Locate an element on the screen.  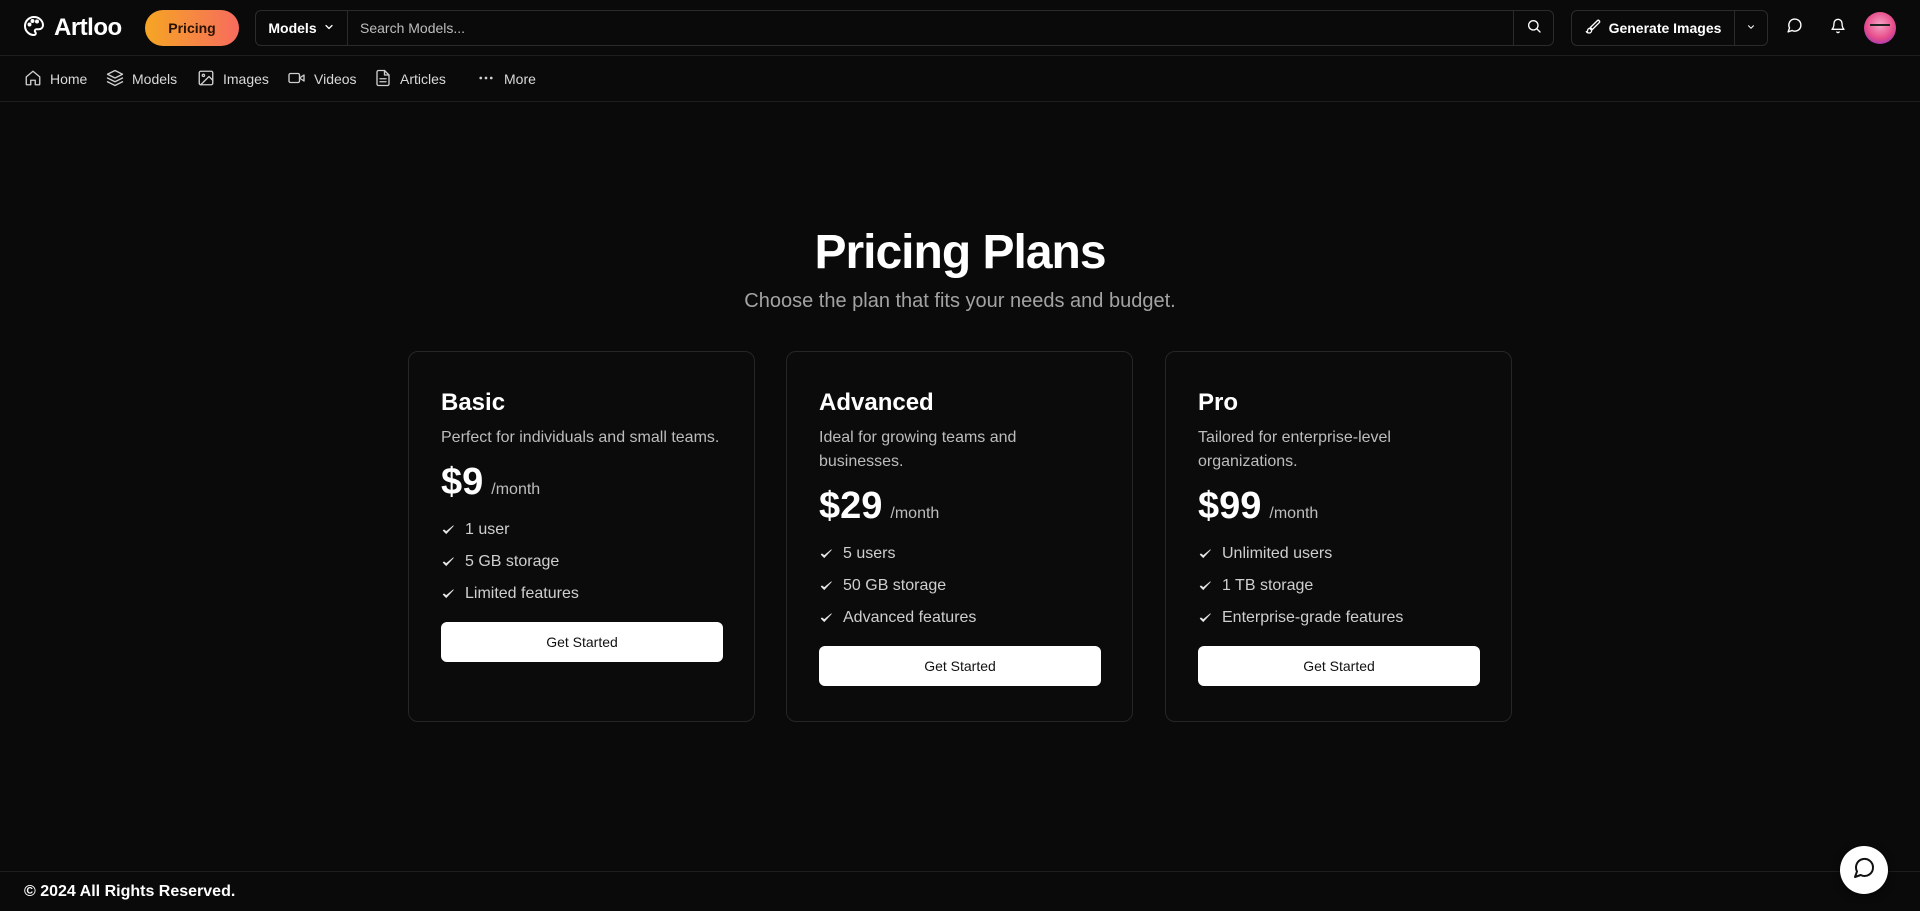
pricing-button: Pricing is located at coordinates (192, 28).